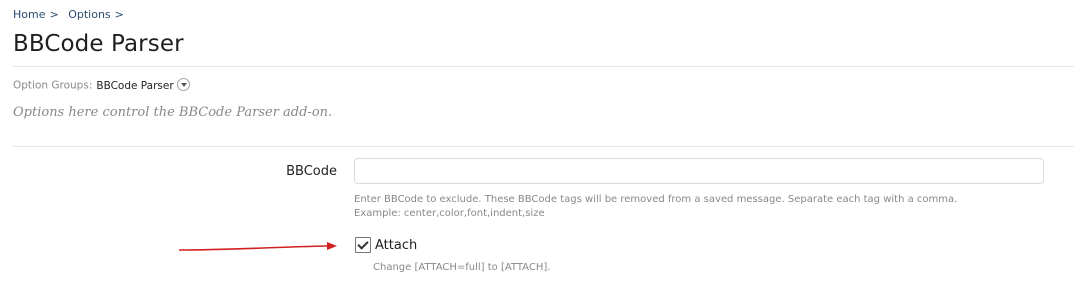  Describe the element at coordinates (53, 85) in the screenshot. I see `option-groups-label: Option Groups:` at that location.